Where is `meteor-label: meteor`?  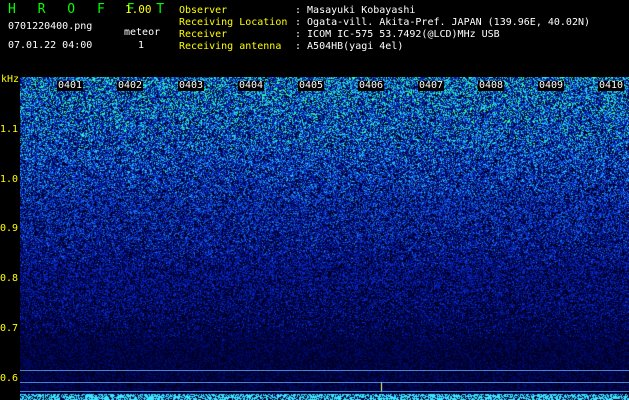
meteor-label: meteor is located at coordinates (142, 32).